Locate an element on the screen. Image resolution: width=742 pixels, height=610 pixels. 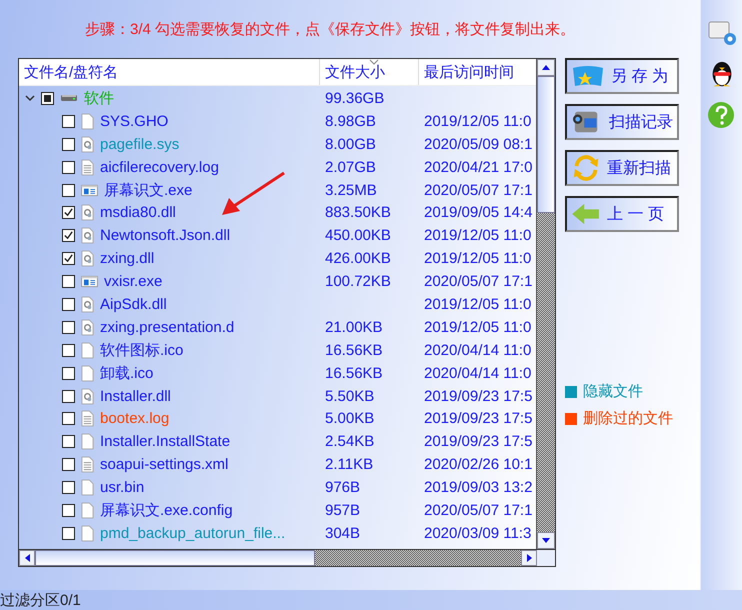
file-name: Newtonsoft.Json.dll is located at coordinates (165, 235).